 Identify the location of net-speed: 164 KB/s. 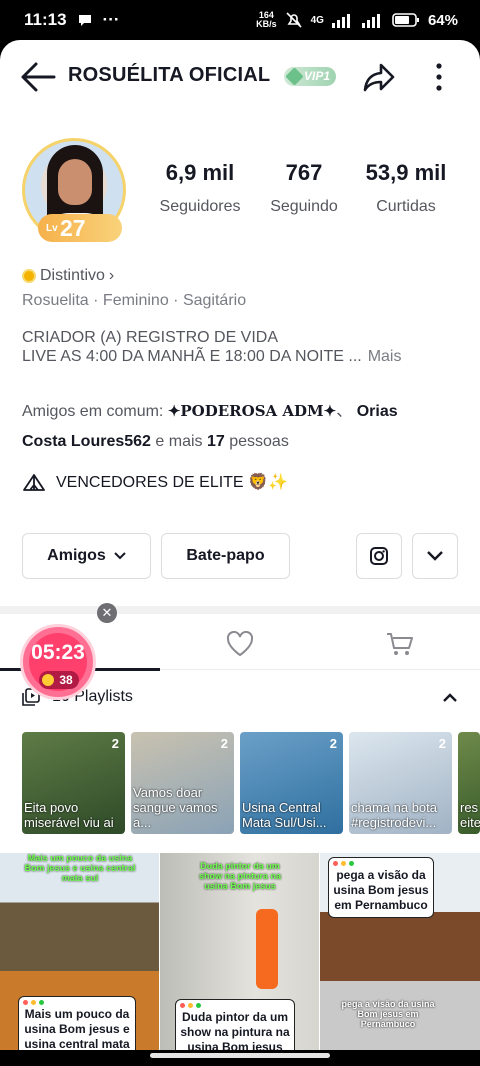
(266, 19).